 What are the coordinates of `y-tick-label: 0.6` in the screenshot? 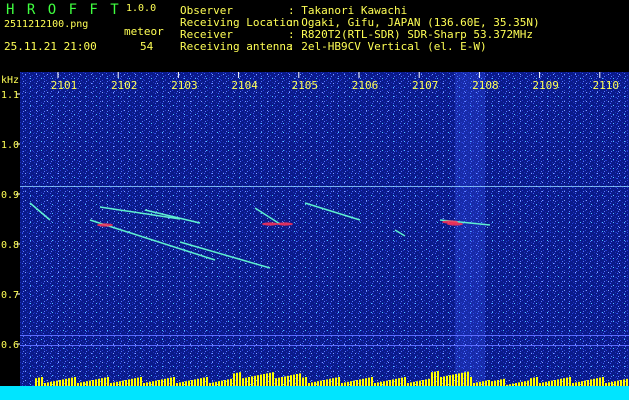 It's located at (10, 345).